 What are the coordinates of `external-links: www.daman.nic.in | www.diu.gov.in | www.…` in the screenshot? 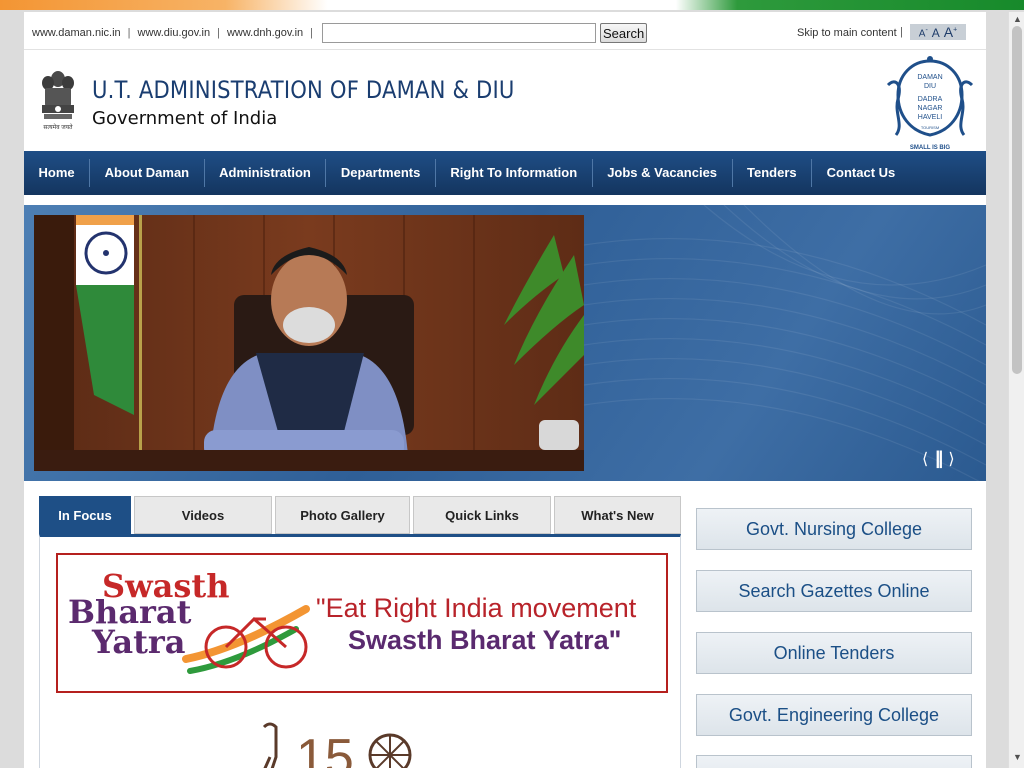 It's located at (176, 33).